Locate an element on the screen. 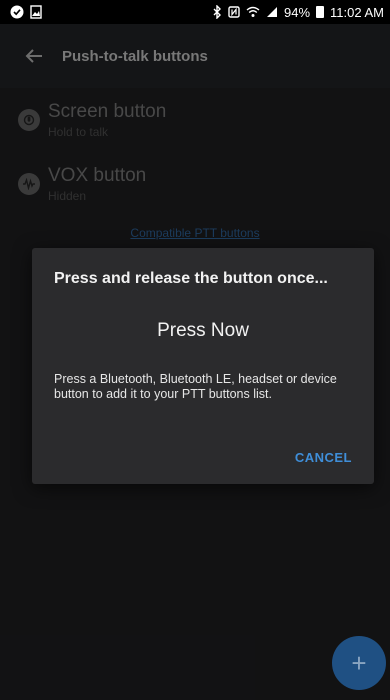 The width and height of the screenshot is (390, 700). dialog-press-now: Press Now is located at coordinates (203, 330).